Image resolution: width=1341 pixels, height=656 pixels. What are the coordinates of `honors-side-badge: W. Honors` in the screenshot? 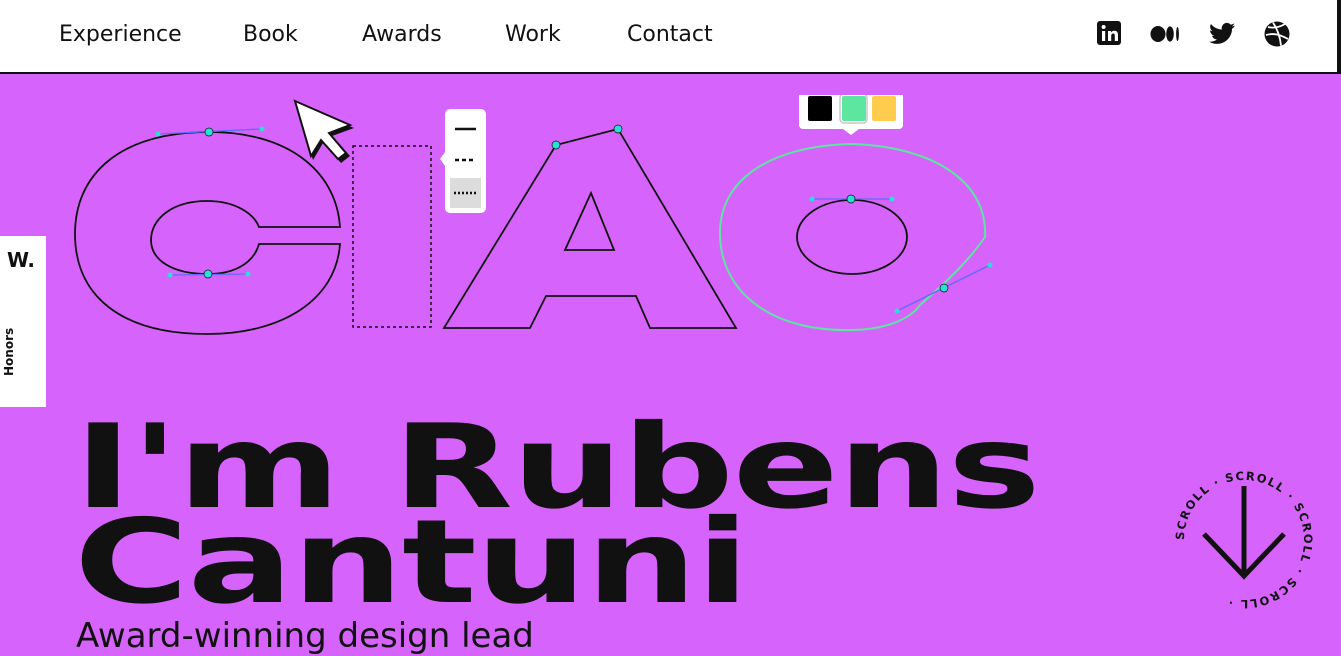 It's located at (23, 321).